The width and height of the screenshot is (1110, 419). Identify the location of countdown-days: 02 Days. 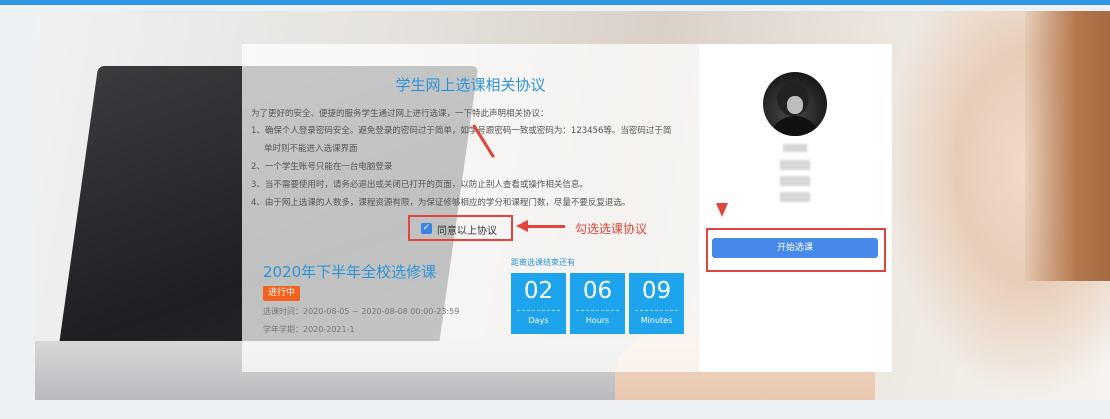
(538, 303).